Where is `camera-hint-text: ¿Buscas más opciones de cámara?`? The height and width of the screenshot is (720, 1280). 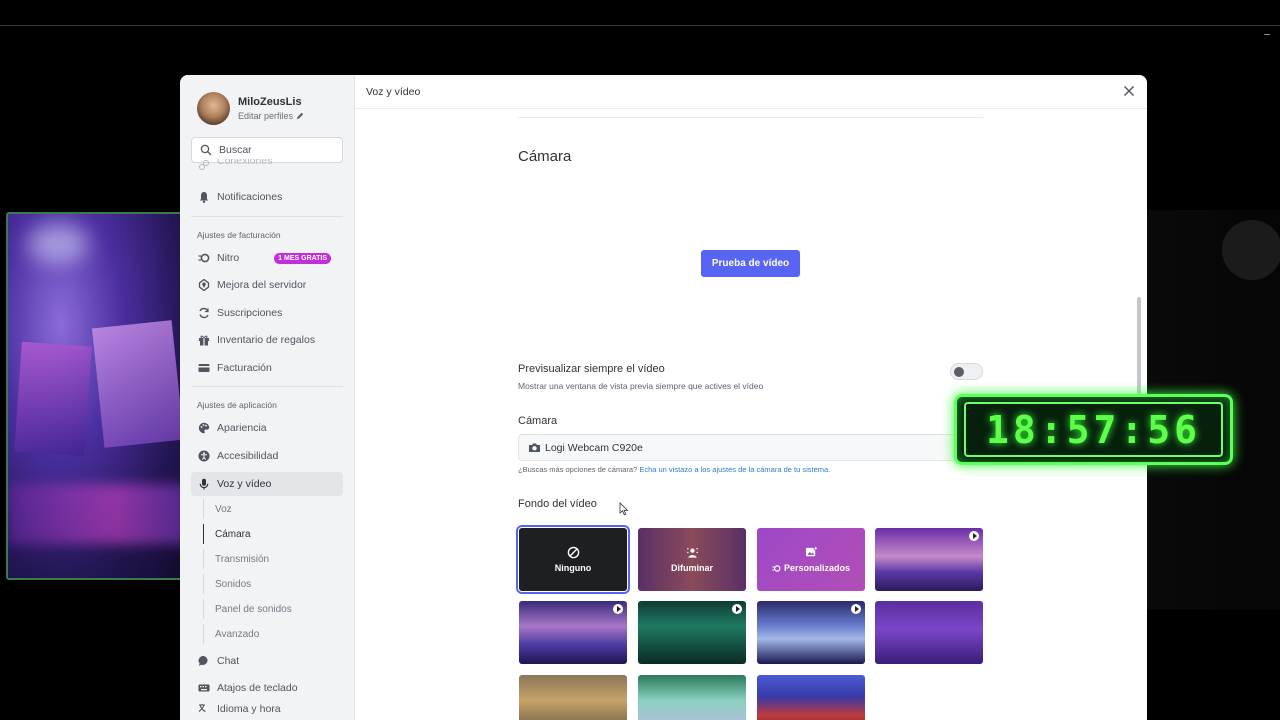 camera-hint-text: ¿Buscas más opciones de cámara? is located at coordinates (578, 469).